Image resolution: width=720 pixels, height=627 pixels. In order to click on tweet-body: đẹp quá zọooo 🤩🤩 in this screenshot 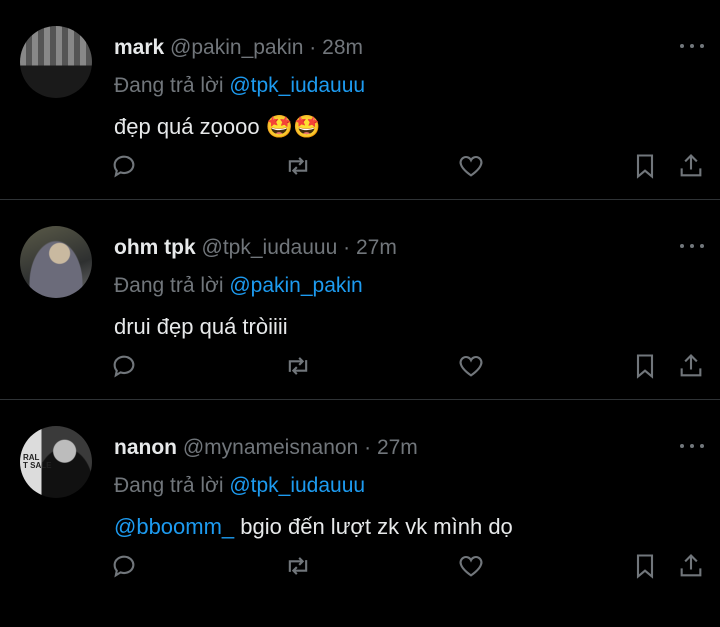, I will do `click(217, 126)`.